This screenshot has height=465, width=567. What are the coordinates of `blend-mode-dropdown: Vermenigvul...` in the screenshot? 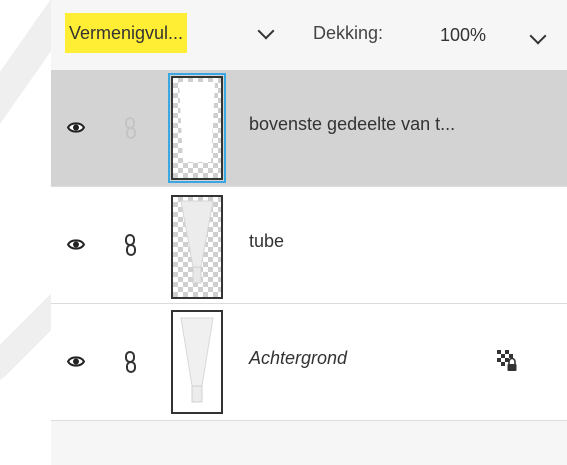 It's located at (126, 33).